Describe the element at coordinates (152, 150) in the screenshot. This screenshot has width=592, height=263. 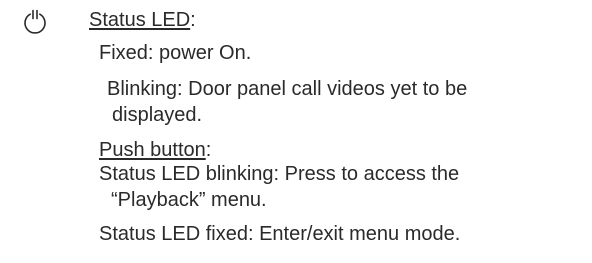
I see `push-button-heading-label: Push button` at that location.